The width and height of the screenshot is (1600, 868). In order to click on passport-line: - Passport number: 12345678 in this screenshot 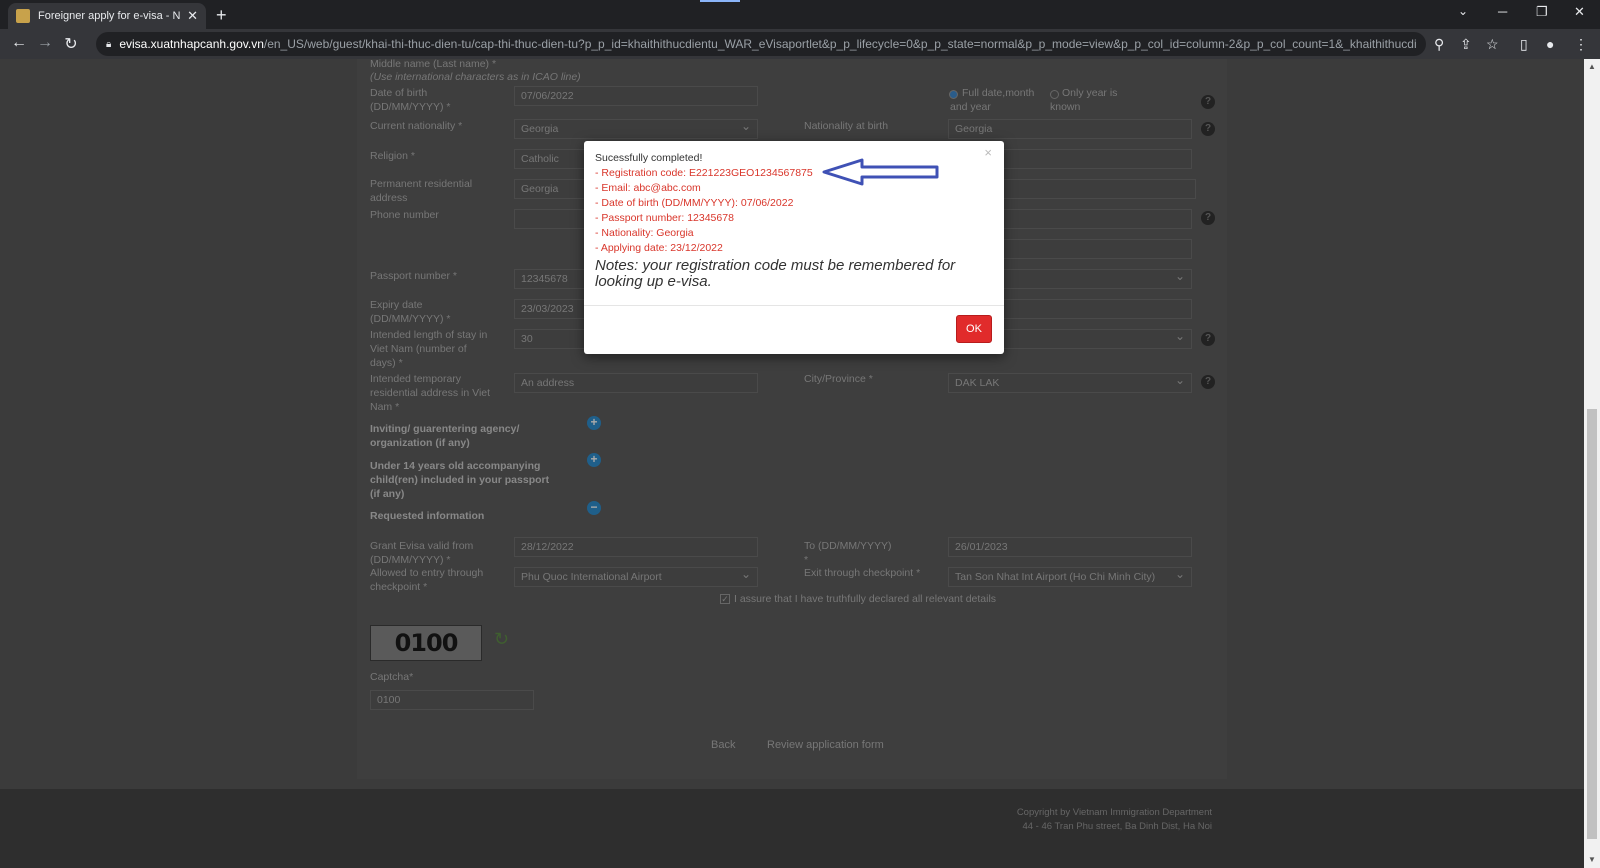, I will do `click(664, 218)`.